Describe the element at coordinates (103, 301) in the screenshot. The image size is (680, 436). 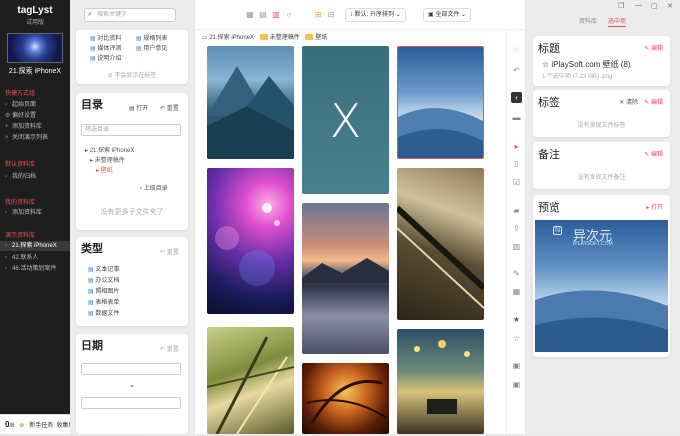
I see `type-item: ▤ 表格表单` at that location.